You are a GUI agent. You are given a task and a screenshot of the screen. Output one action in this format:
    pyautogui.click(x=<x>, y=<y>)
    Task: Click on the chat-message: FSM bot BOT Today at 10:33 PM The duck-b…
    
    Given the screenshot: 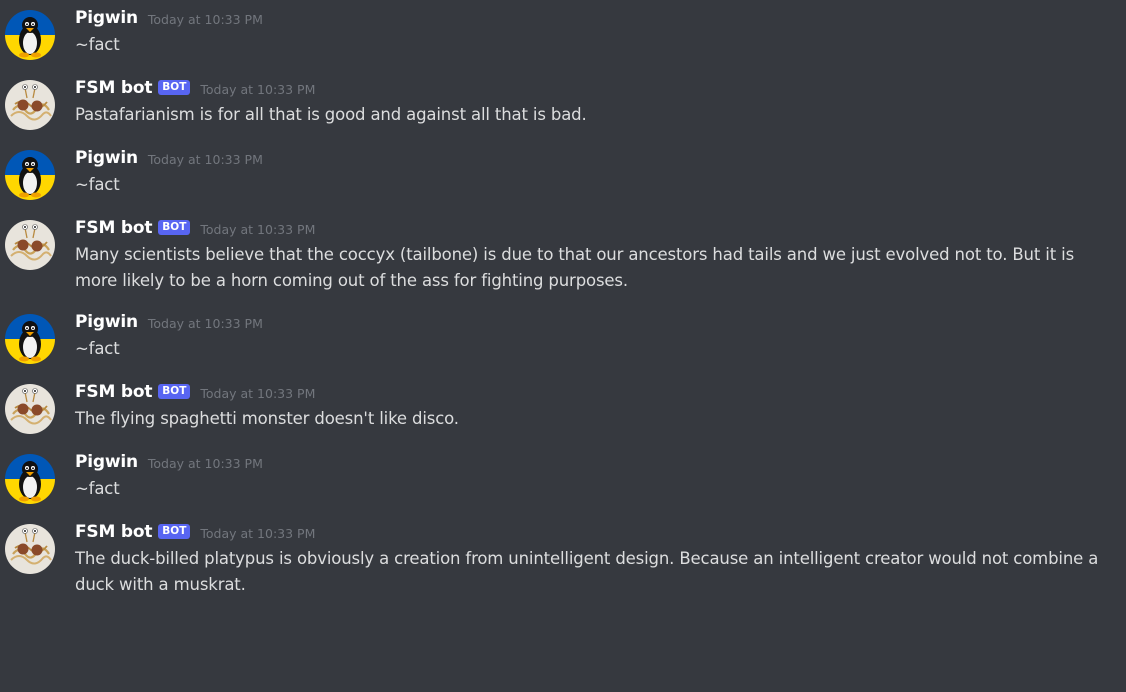 What is the action you would take?
    pyautogui.click(x=563, y=558)
    